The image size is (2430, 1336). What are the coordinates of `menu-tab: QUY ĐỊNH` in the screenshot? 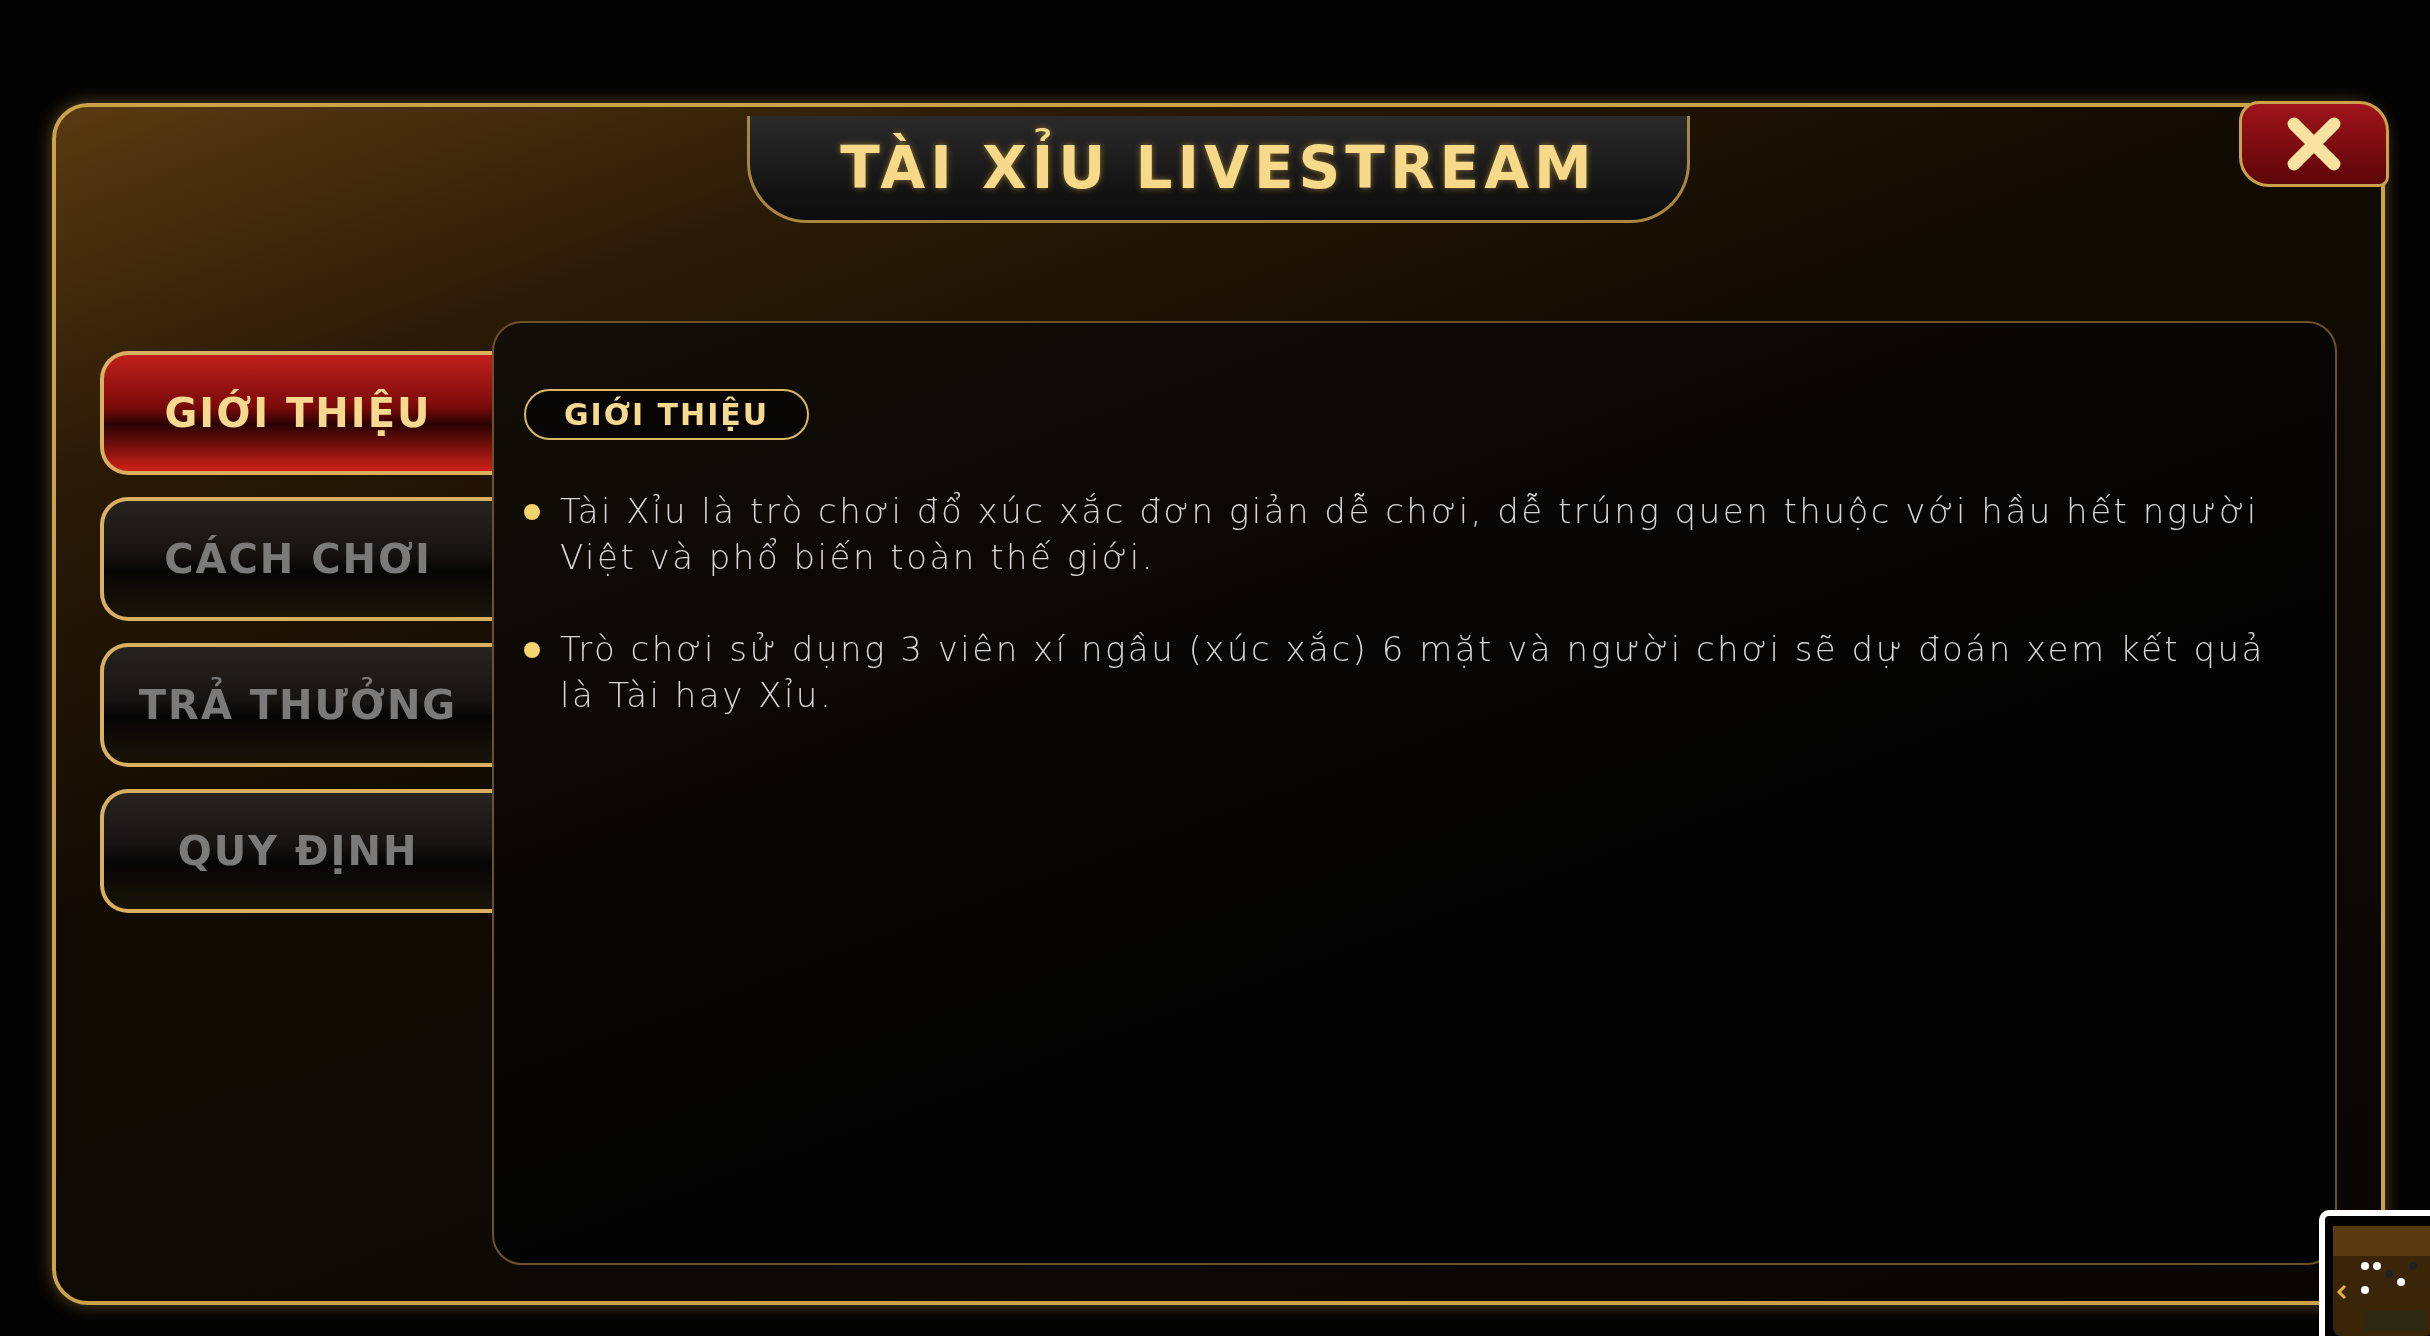 It's located at (296, 851).